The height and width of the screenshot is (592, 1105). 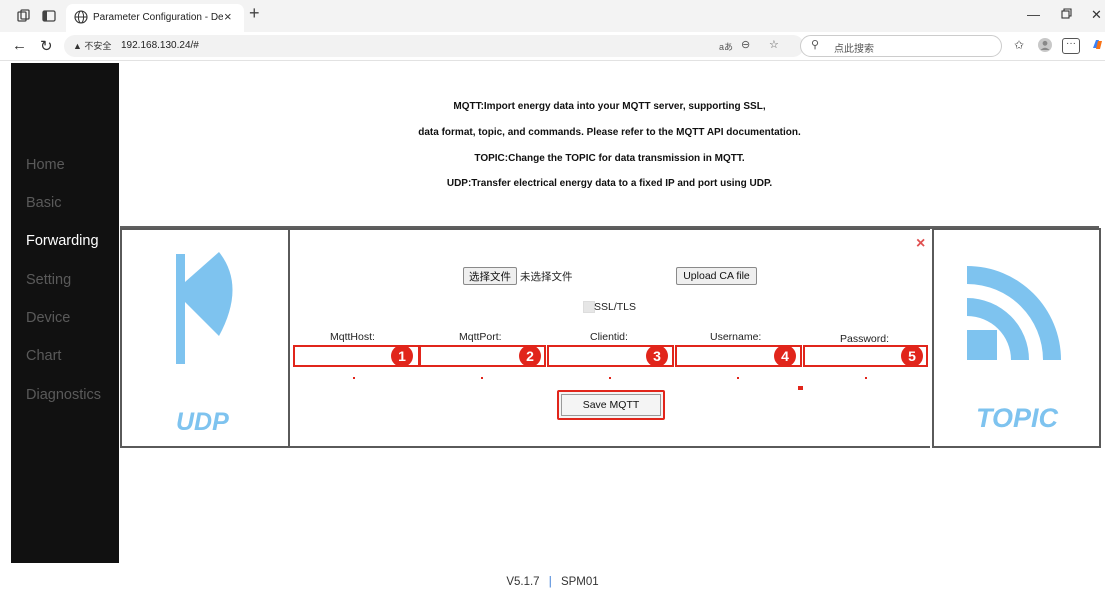 I want to click on security-label: 不安全, so click(x=98, y=46).